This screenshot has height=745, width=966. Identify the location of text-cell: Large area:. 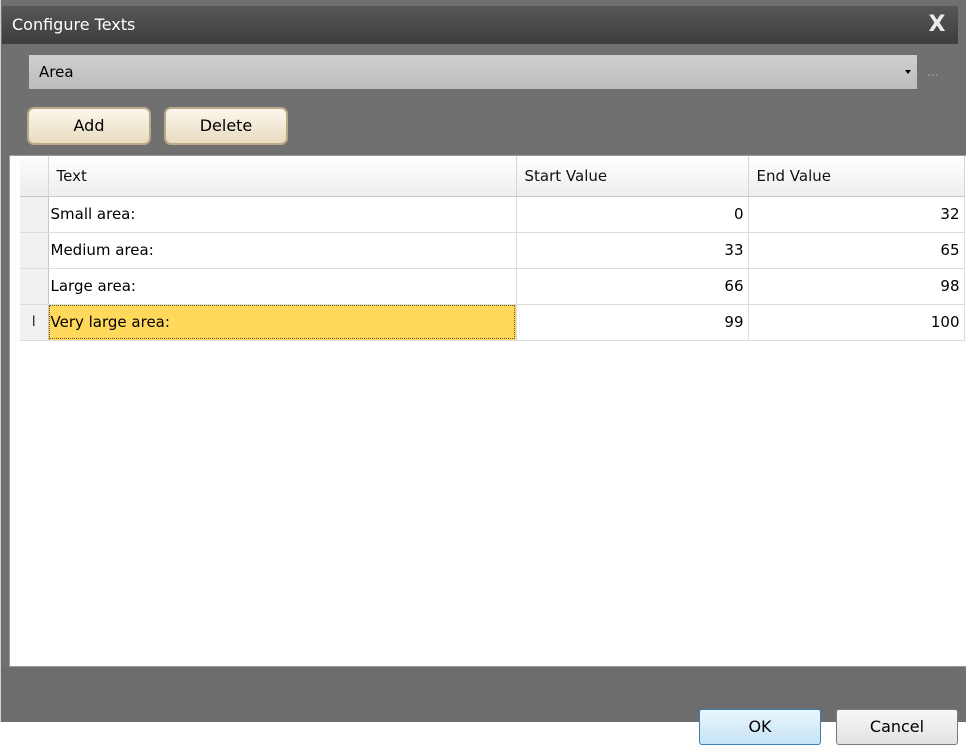
(282, 286).